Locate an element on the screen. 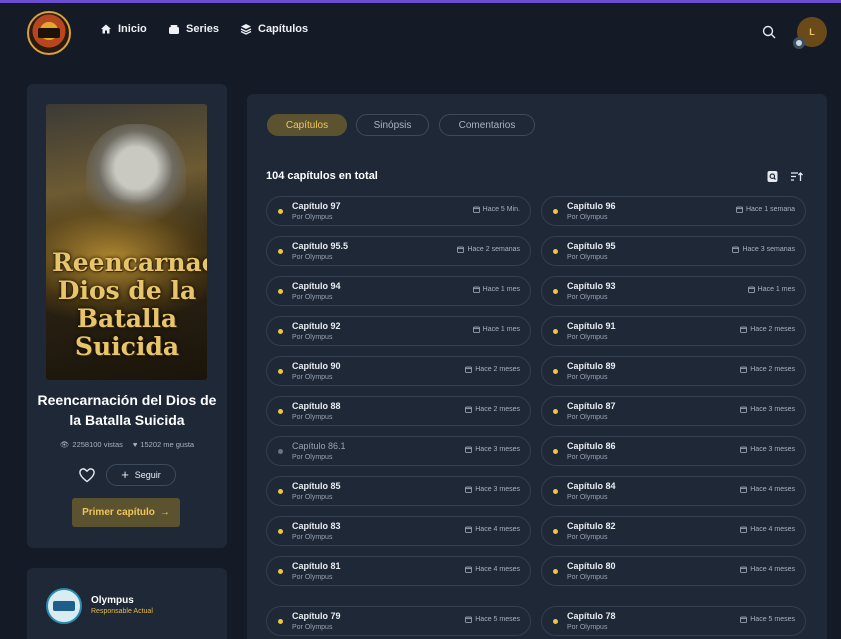 The image size is (841, 639). chapter-item: Capítulo 96 Por Olympus Hace 1 semana is located at coordinates (673, 211).